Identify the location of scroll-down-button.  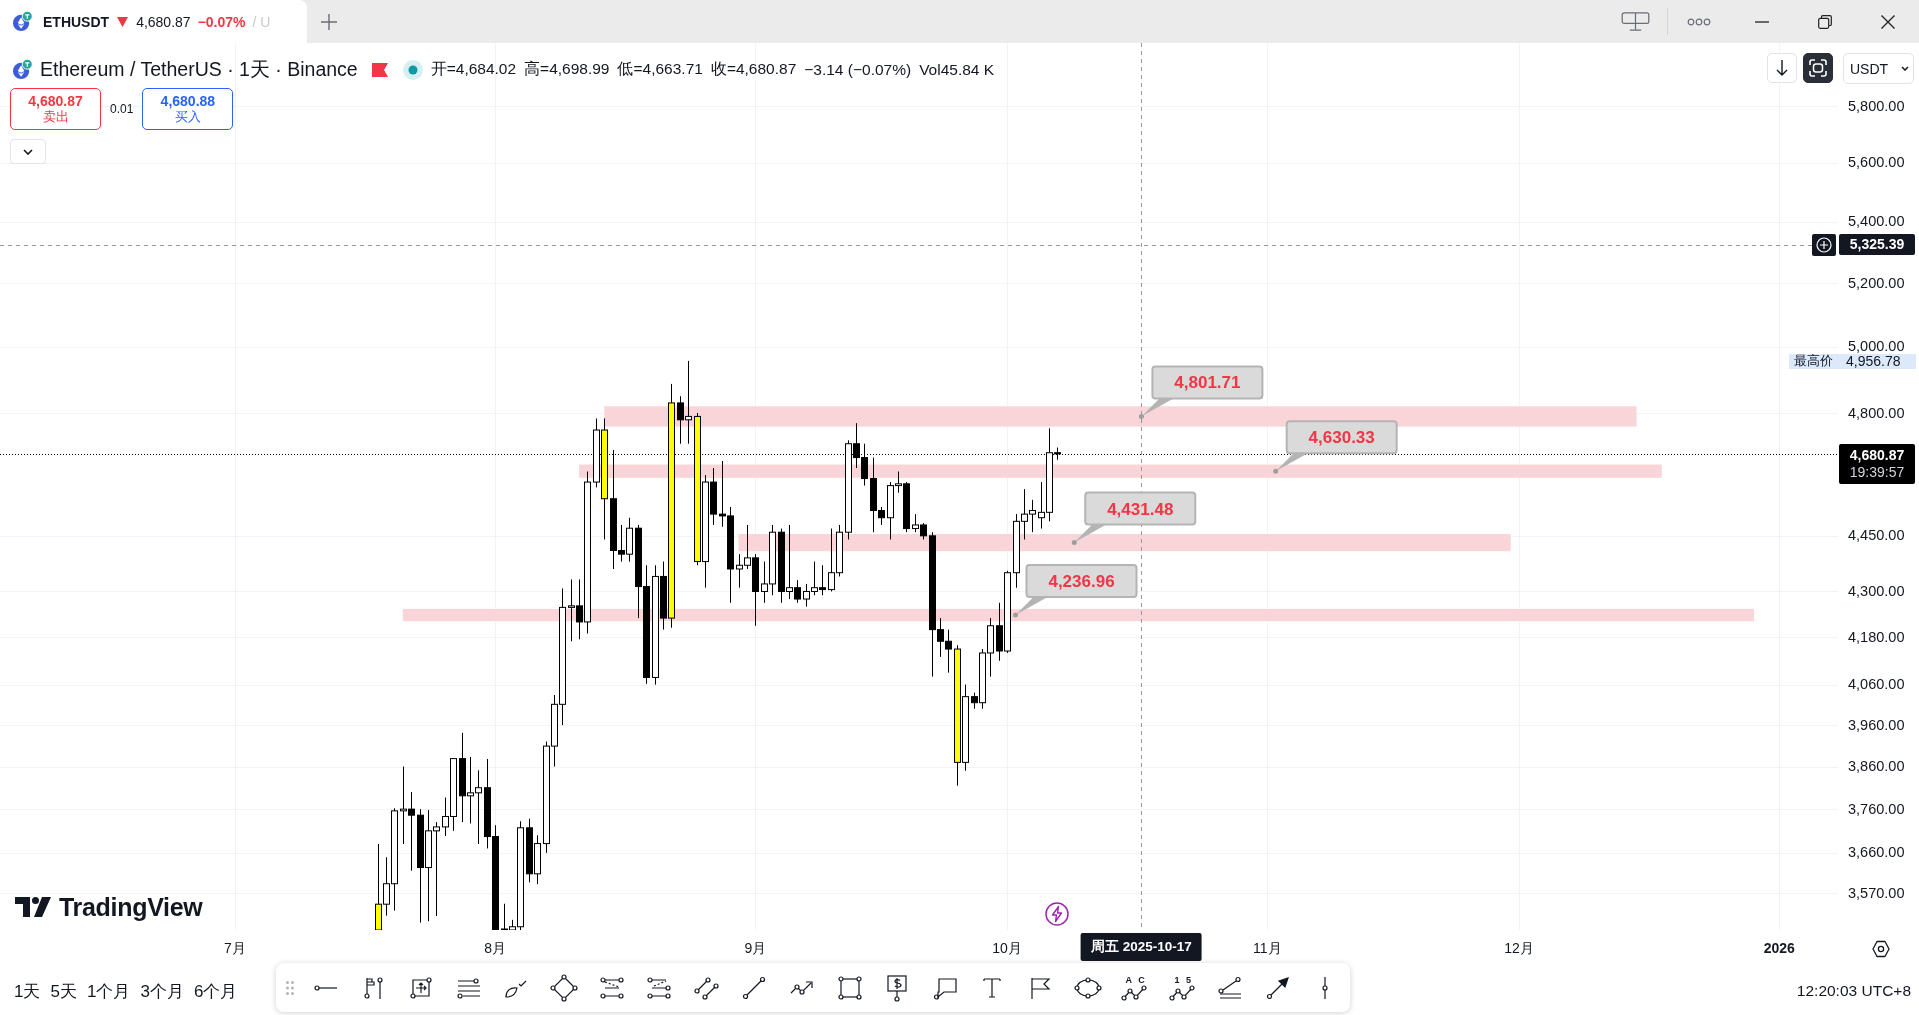
(1782, 68).